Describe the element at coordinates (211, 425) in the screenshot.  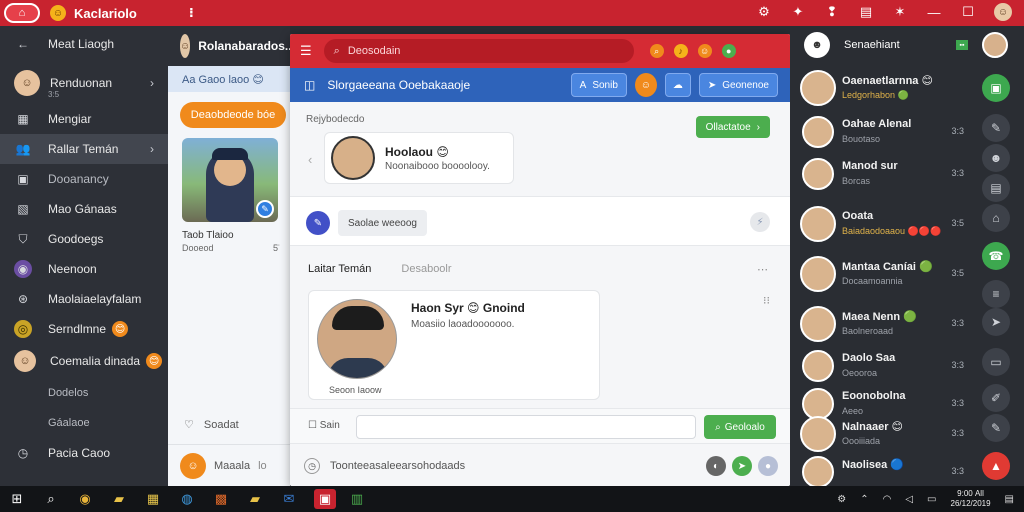
I see `feed-social: ♡ Soadat` at that location.